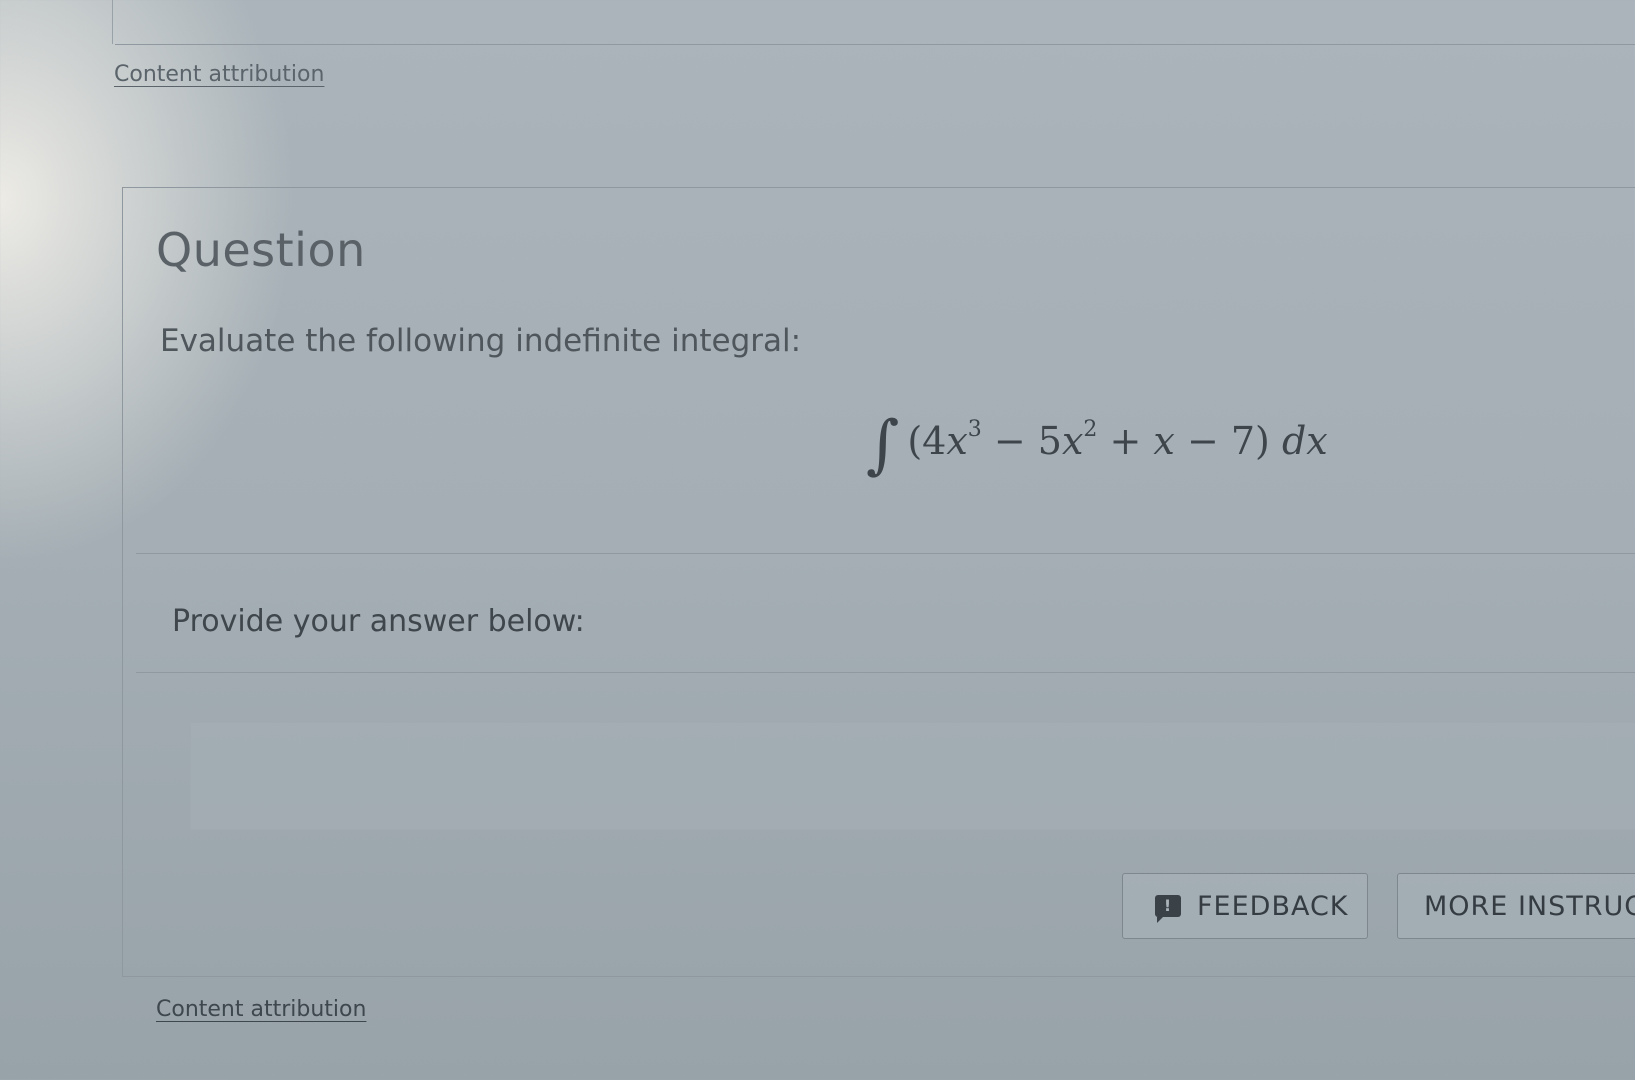  I want to click on more-instructions-label: MORE INSTRUC, so click(1529, 906).